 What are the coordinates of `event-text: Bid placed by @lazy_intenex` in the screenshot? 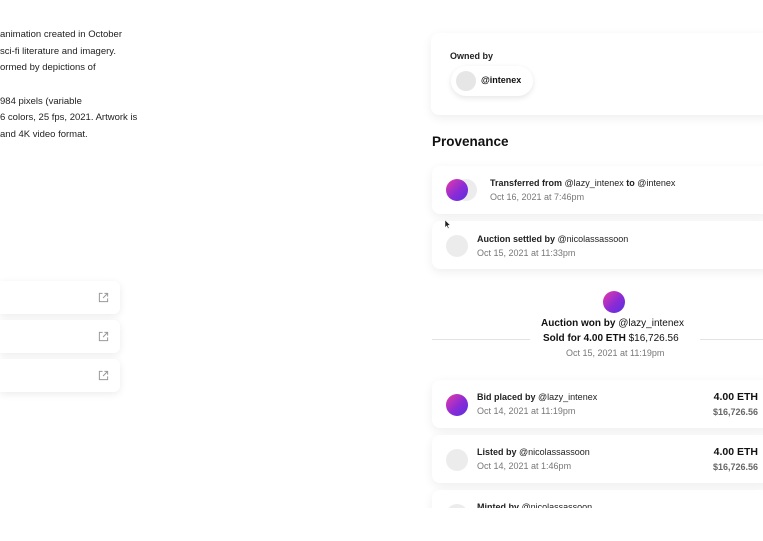 It's located at (537, 397).